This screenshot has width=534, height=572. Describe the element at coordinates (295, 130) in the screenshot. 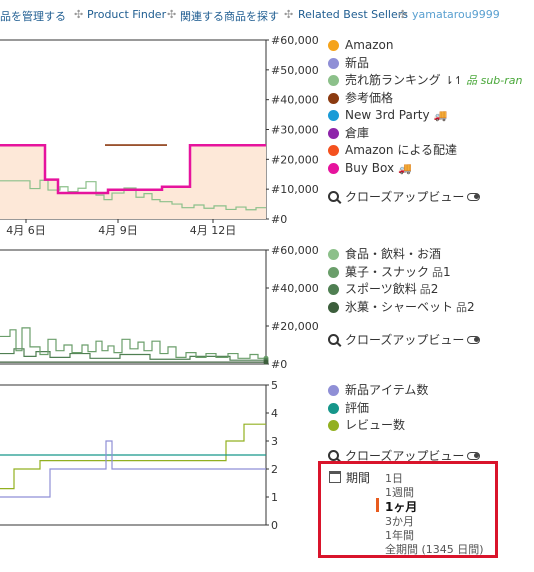

I see `y-tick-label: #30,000` at that location.